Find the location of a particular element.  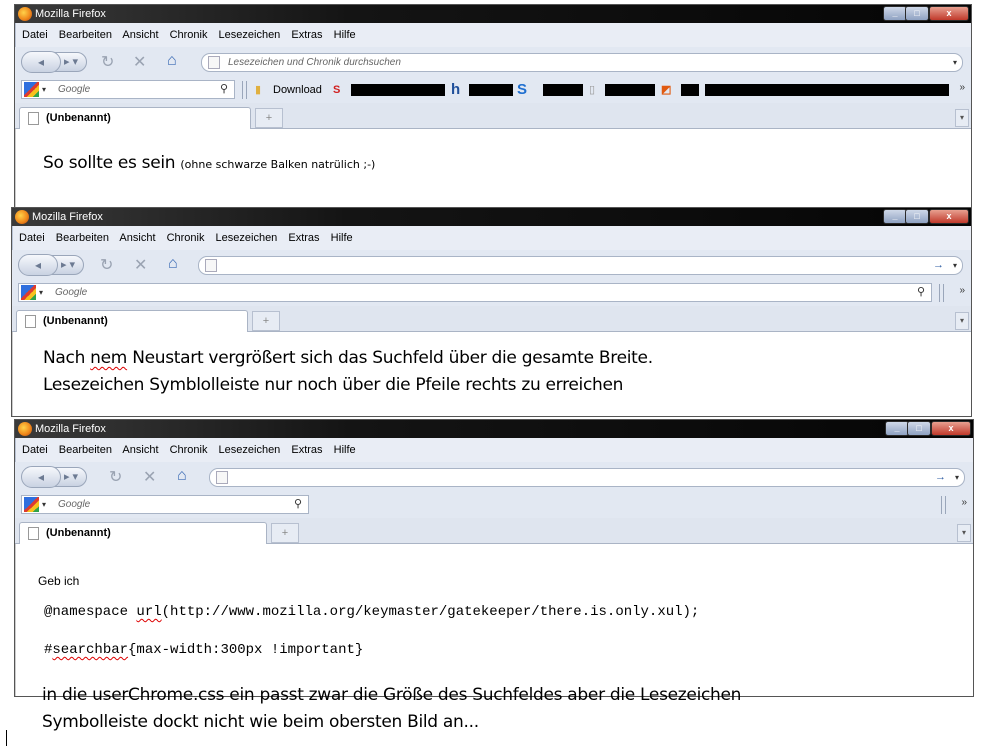

text-cursor is located at coordinates (6, 738).